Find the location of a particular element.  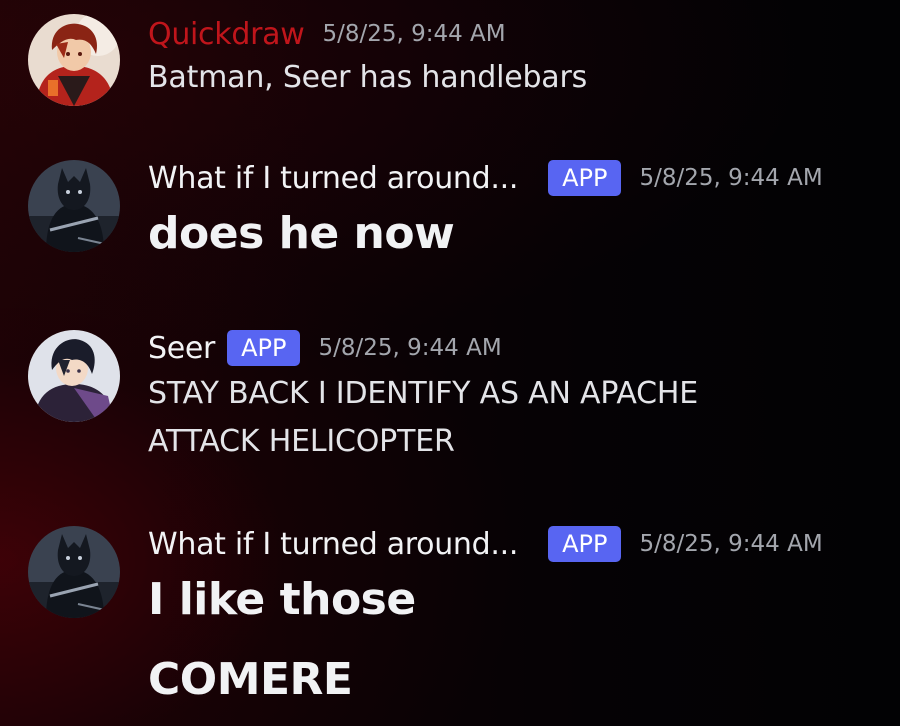

anime-boy-red-jacket-avatar is located at coordinates (74, 60).